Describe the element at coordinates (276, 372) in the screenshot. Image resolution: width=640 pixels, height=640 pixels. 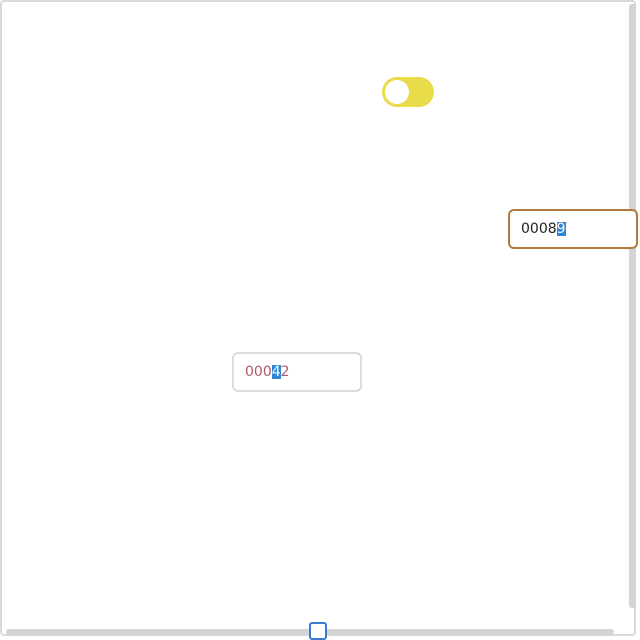
I see `input-text-selected: 4` at that location.